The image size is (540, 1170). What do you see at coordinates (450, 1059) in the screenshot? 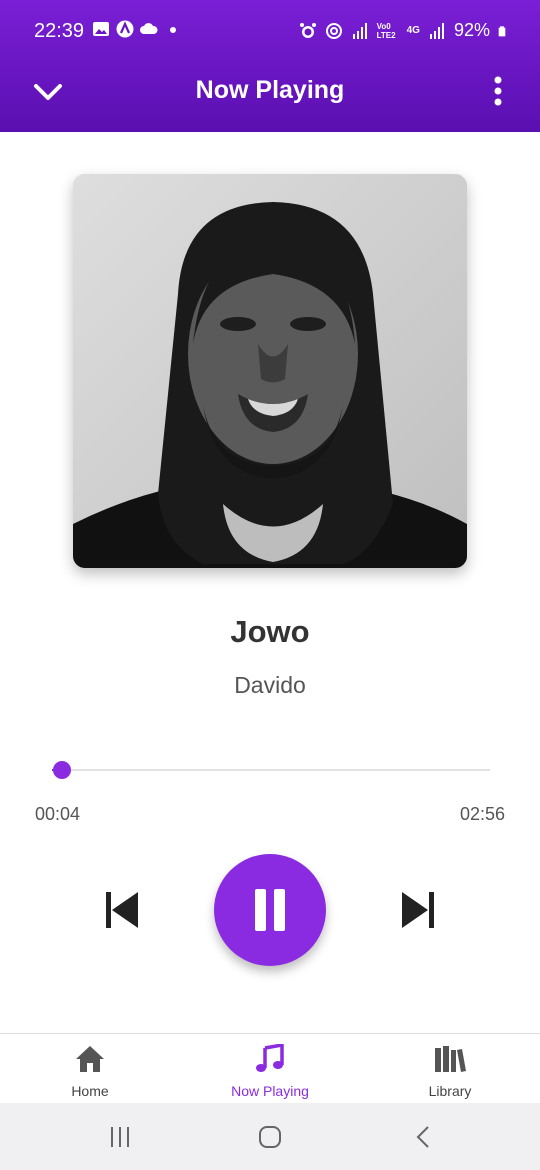
I see `library-icon` at bounding box center [450, 1059].